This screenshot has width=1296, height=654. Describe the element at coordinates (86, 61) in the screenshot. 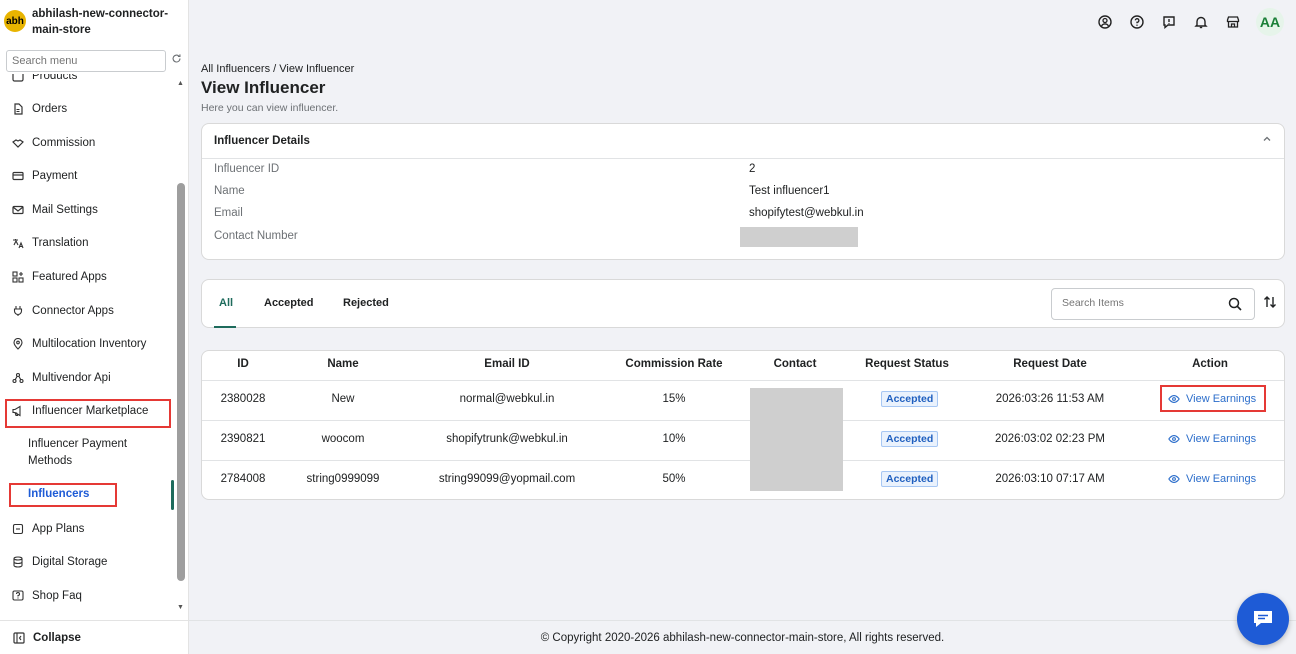

I see `search-menu-input` at that location.